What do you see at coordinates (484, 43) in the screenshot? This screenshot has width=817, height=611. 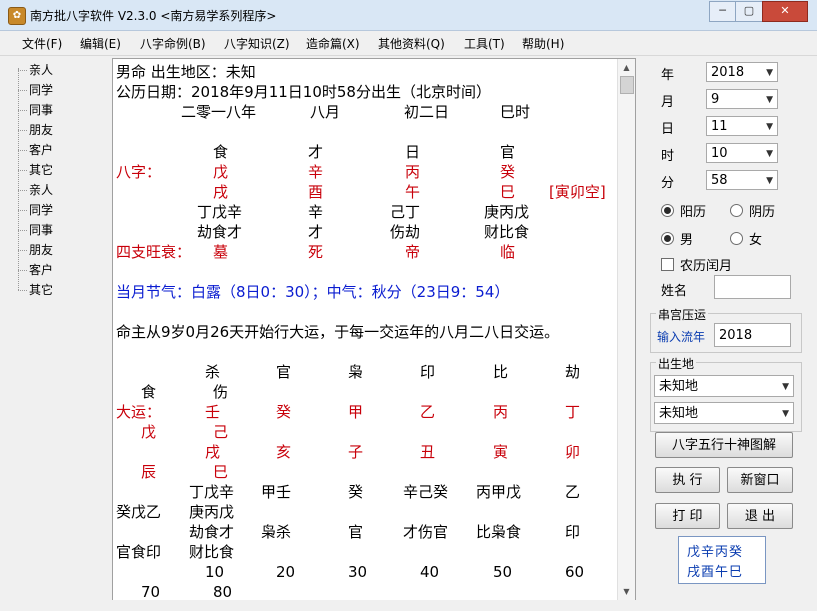 I see `menu-tools: 工具(T)` at bounding box center [484, 43].